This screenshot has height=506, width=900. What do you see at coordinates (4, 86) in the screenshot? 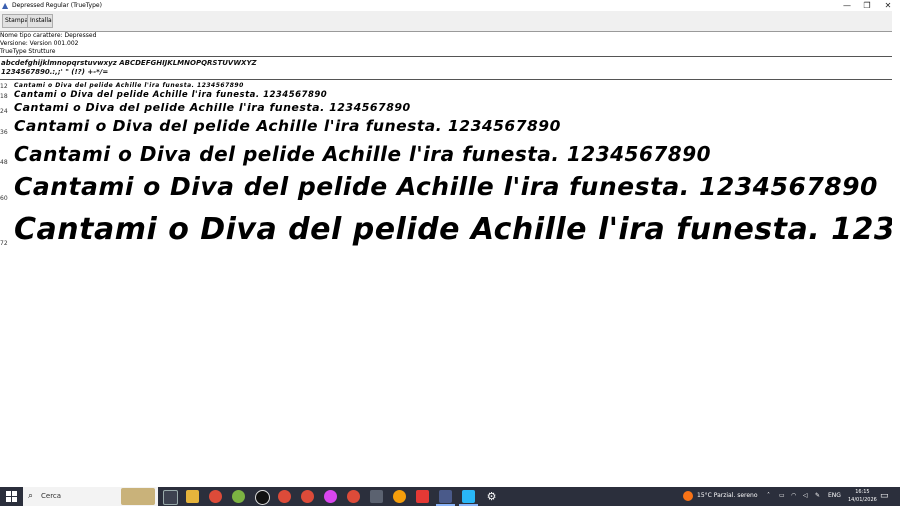
I see `size-label: 12` at bounding box center [4, 86].